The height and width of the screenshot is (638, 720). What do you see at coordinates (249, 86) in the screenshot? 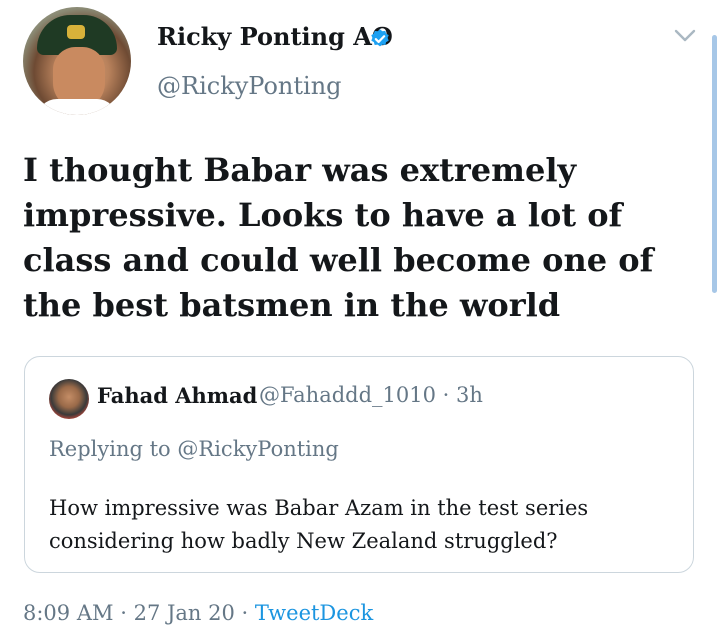
I see `author-handle: @RickyPonting` at bounding box center [249, 86].